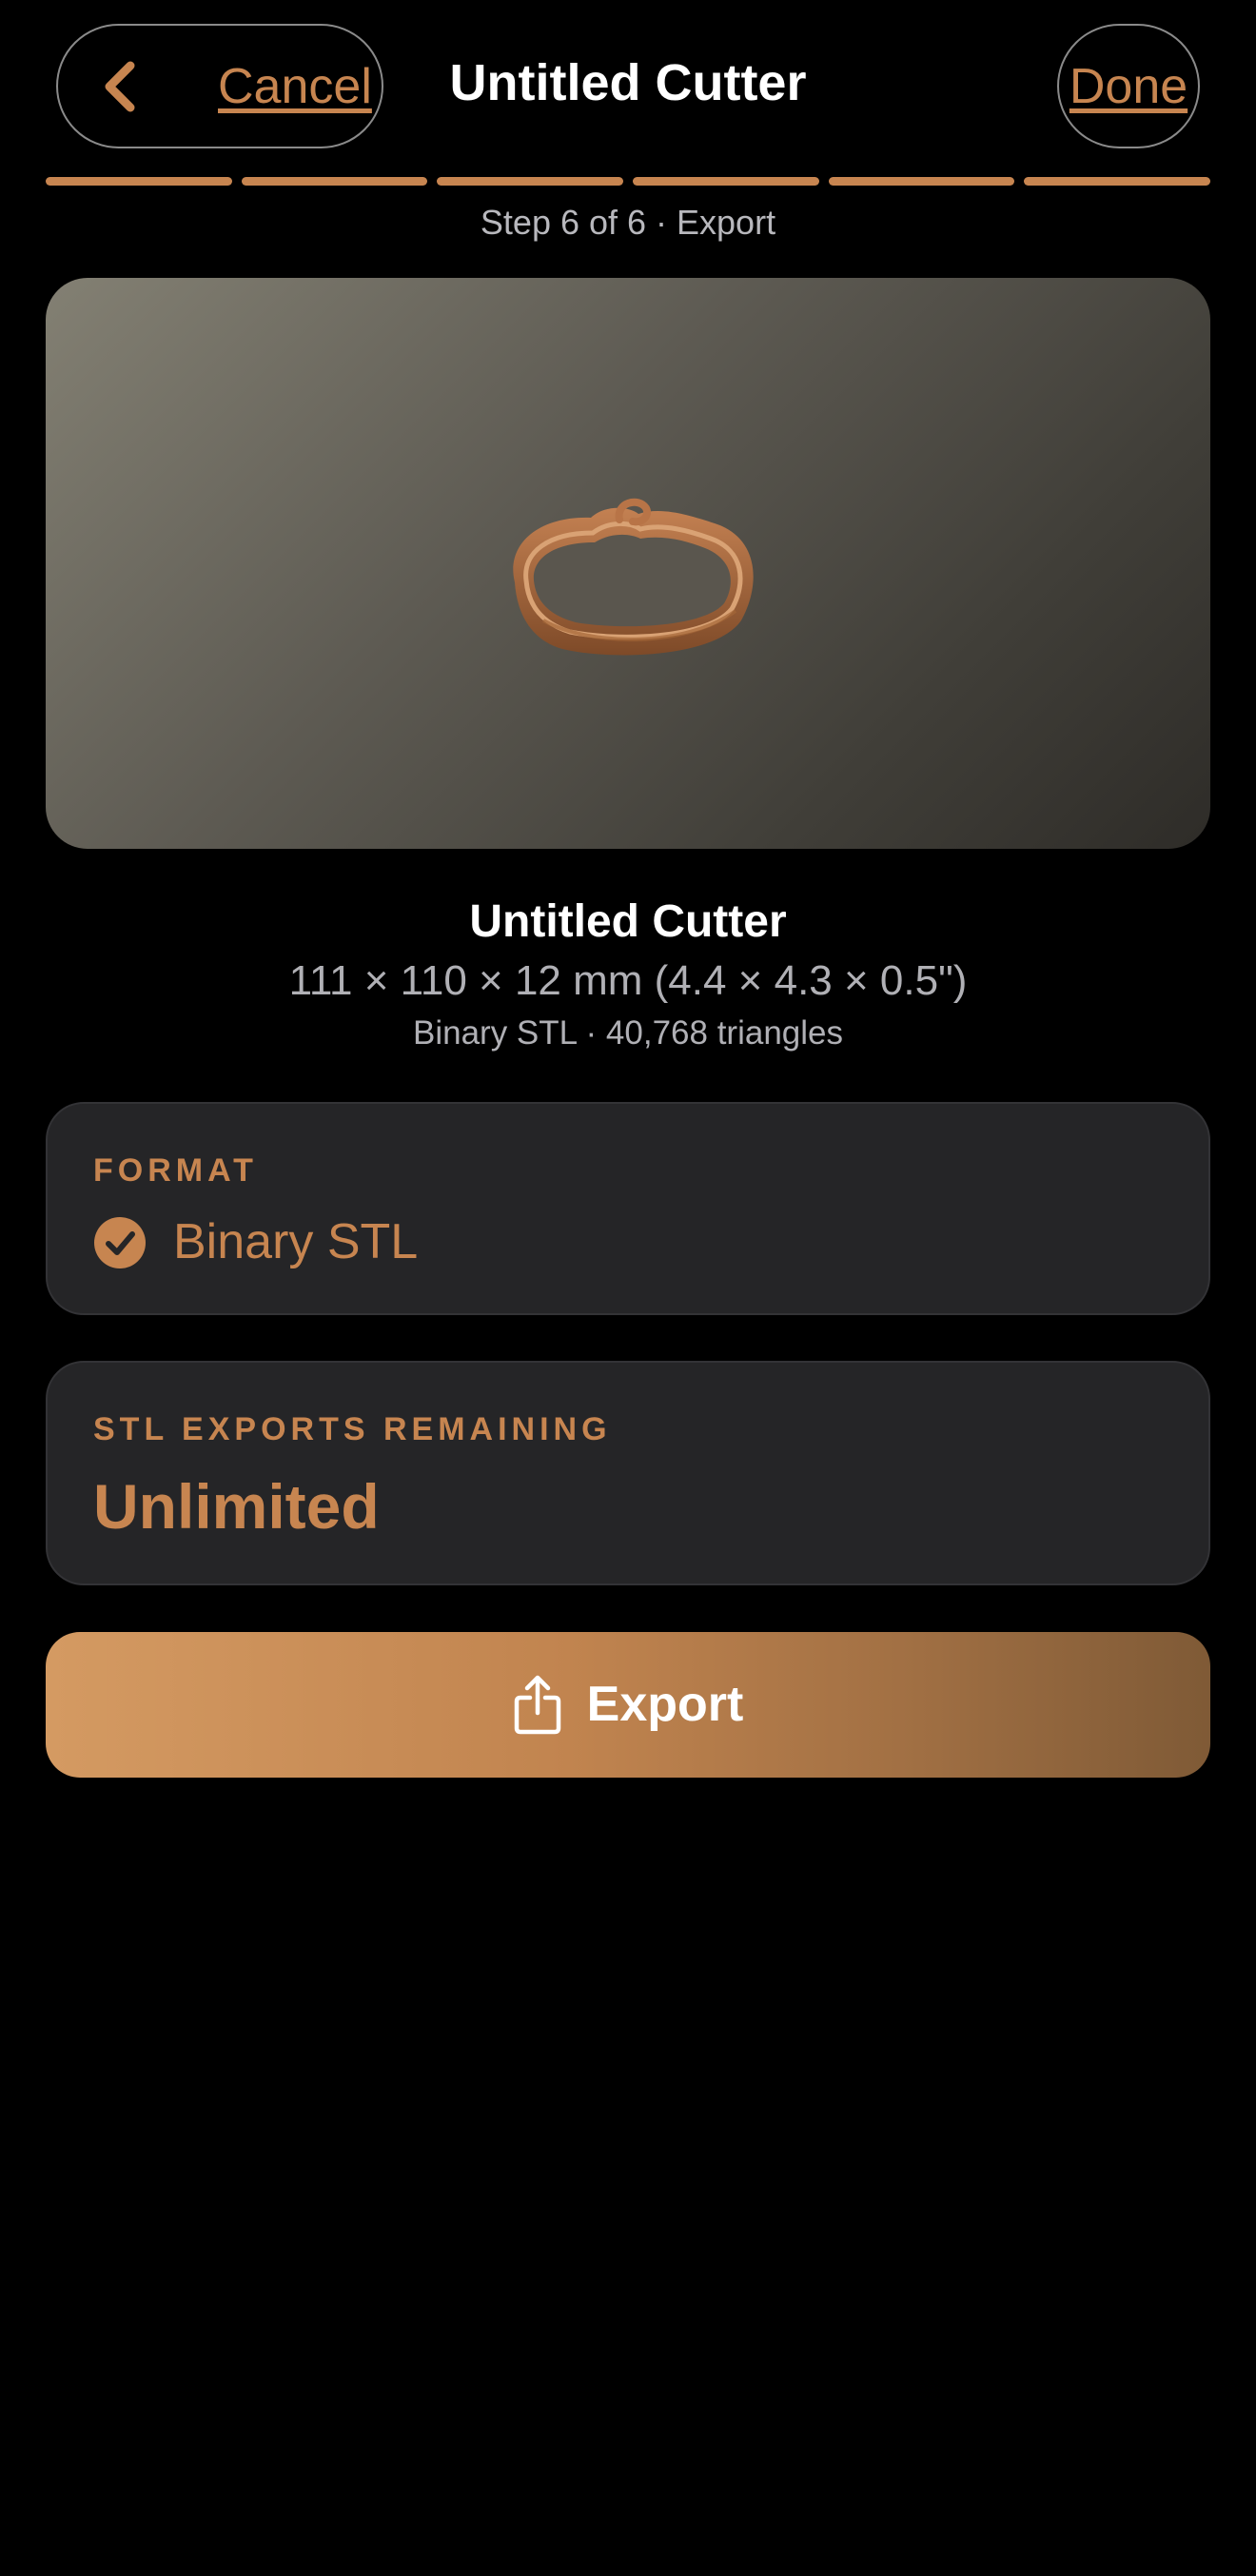 This screenshot has height=2576, width=1256. I want to click on share-icon, so click(537, 1704).